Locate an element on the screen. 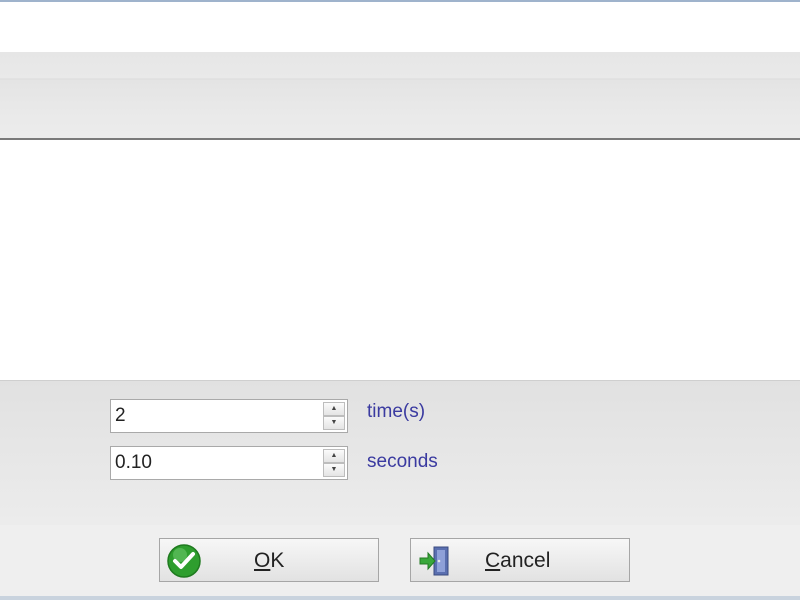  delay-increment-button: ▲ is located at coordinates (334, 456).